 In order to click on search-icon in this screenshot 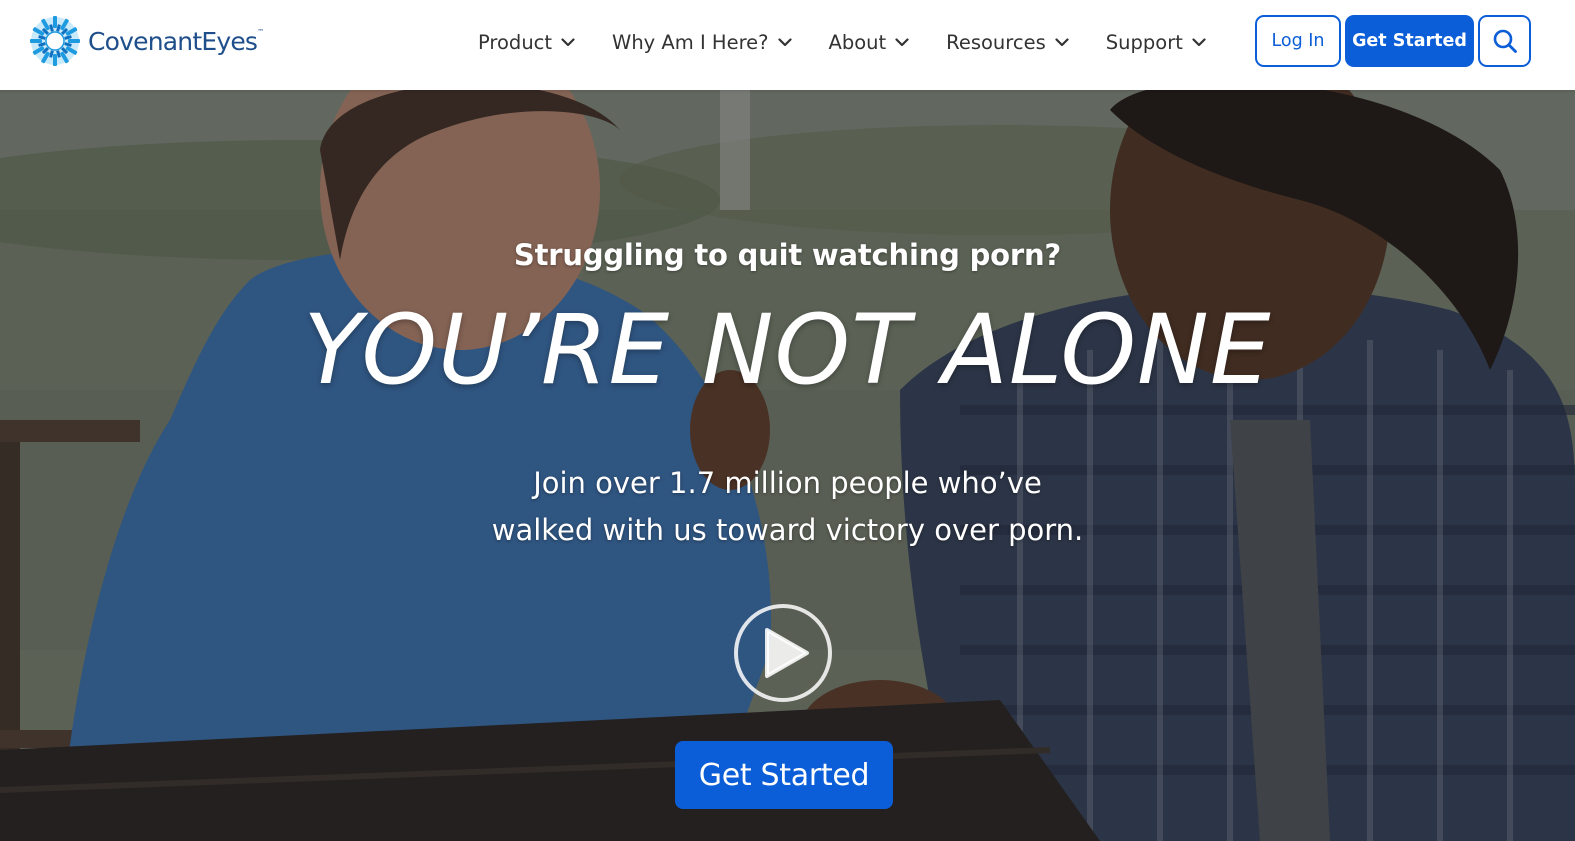, I will do `click(1505, 41)`.